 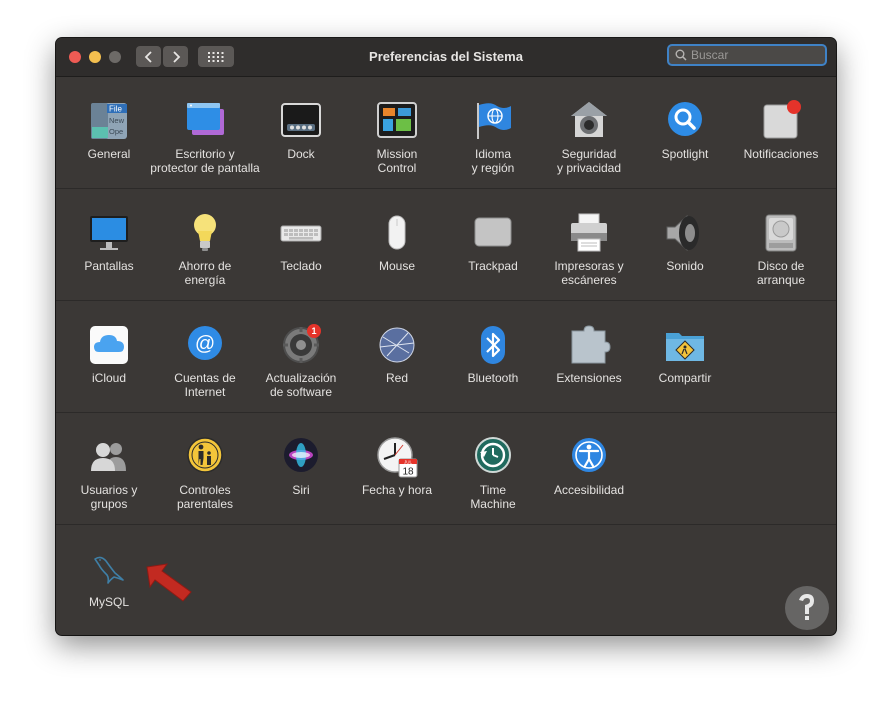 I want to click on pane-date-time: JUL 18 Fecha y hora, so click(x=397, y=469).